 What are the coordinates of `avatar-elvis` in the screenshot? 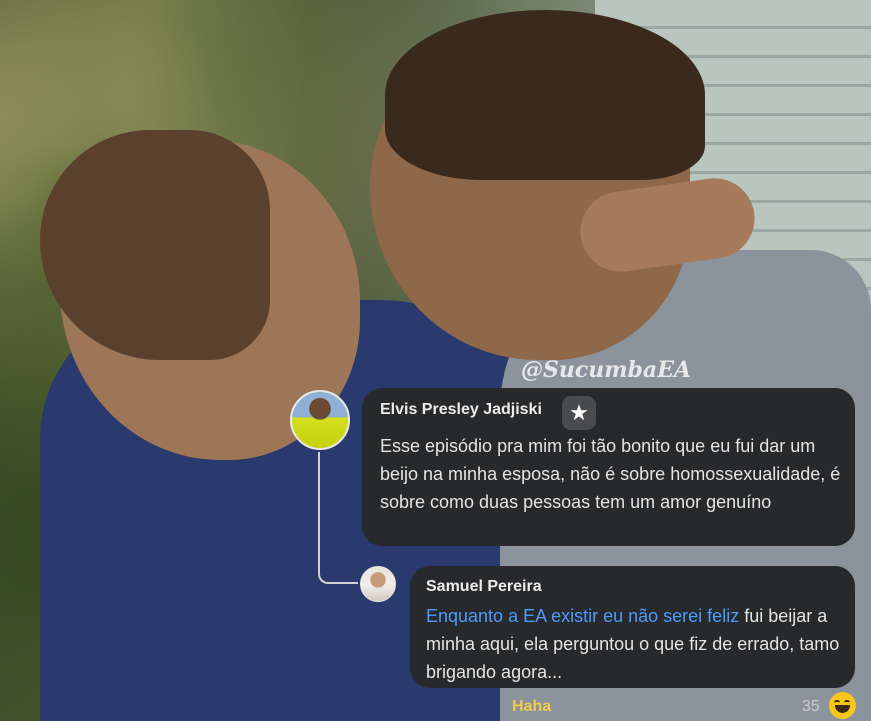 It's located at (320, 420).